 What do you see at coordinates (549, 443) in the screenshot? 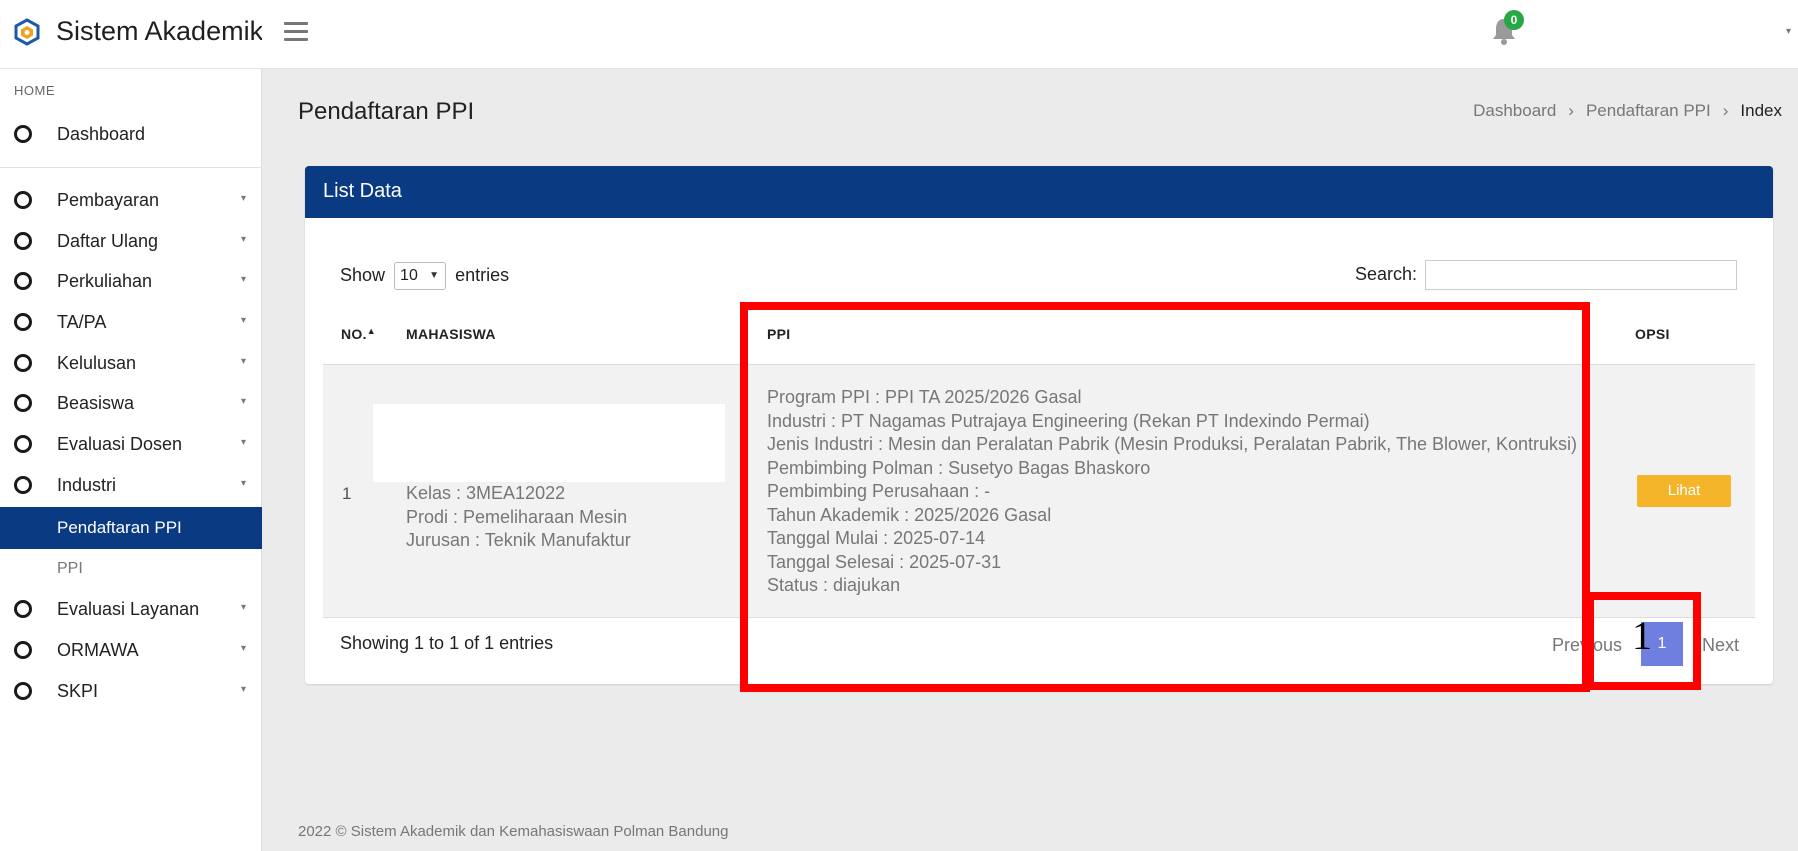
I see `redacted-student-name` at bounding box center [549, 443].